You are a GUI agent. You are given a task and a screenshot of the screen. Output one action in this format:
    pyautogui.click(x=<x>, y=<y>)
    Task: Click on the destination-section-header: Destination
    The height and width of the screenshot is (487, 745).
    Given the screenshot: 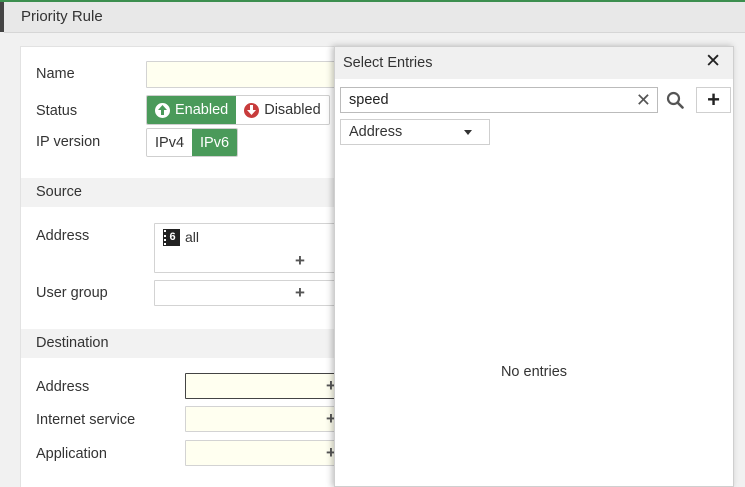 What is the action you would take?
    pyautogui.click(x=185, y=343)
    